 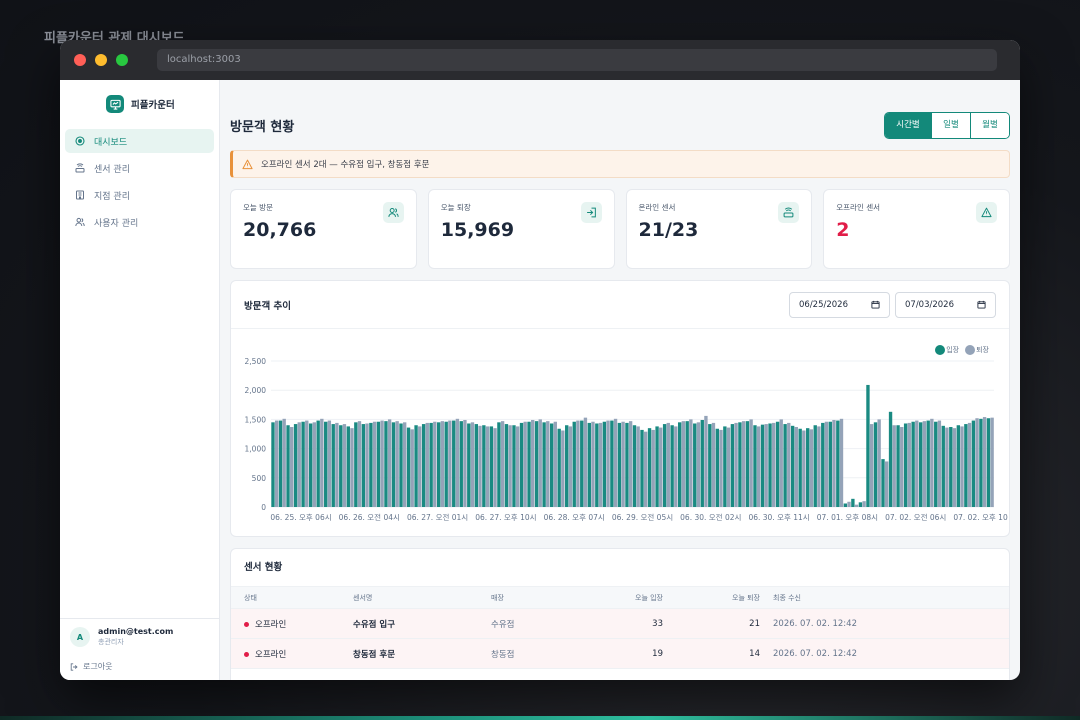 I want to click on today-in-cell: 19, so click(x=622, y=653).